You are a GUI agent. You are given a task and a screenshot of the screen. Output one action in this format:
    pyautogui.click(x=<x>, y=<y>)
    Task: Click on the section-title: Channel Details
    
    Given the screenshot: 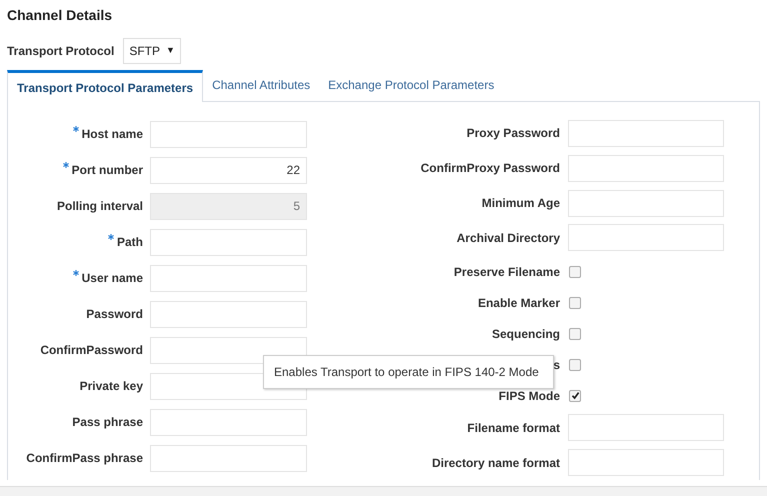 What is the action you would take?
    pyautogui.click(x=60, y=15)
    